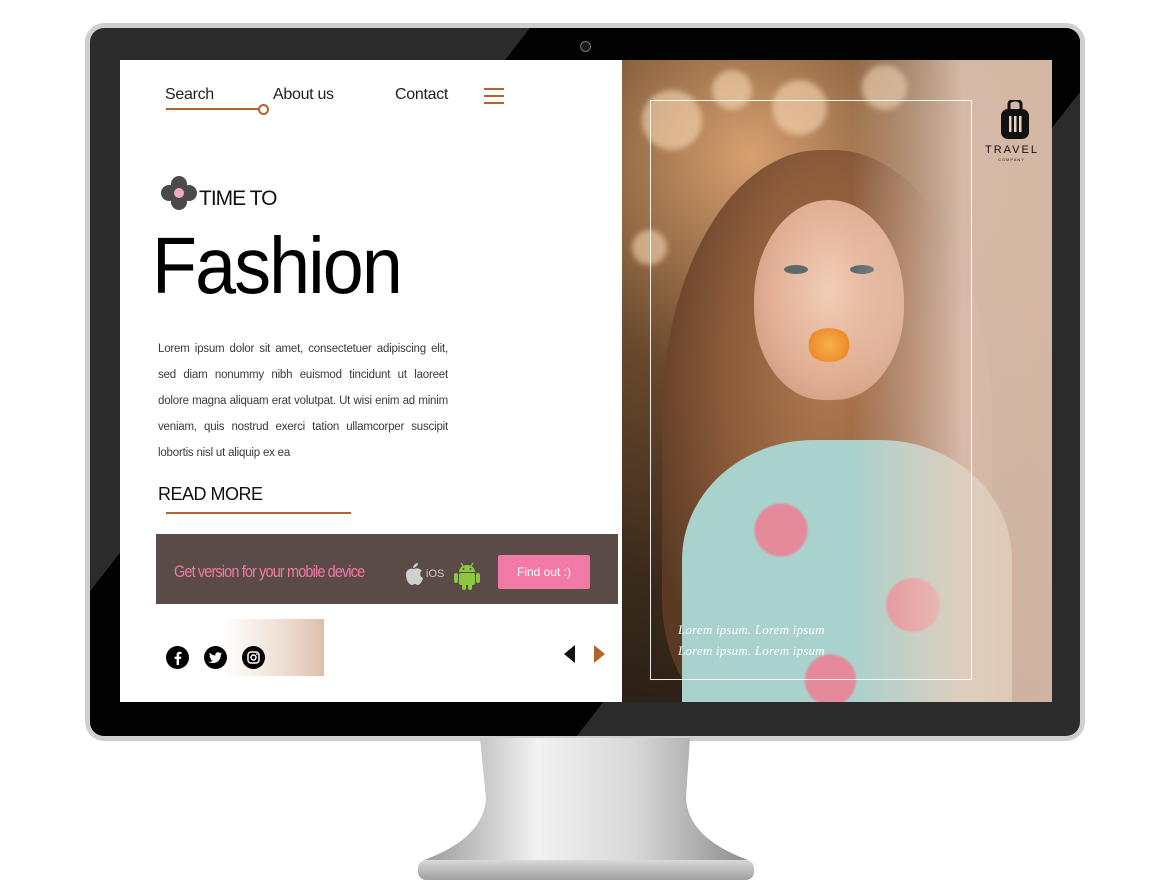 The height and width of the screenshot is (888, 1149). Describe the element at coordinates (269, 571) in the screenshot. I see `banner-text: Get version for your mobile device` at that location.